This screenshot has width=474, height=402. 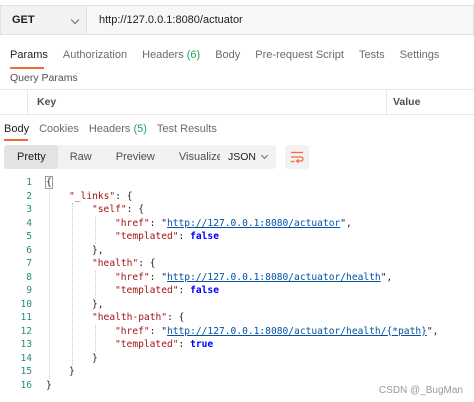 What do you see at coordinates (124, 264) in the screenshot?
I see `code-text: "health": {` at bounding box center [124, 264].